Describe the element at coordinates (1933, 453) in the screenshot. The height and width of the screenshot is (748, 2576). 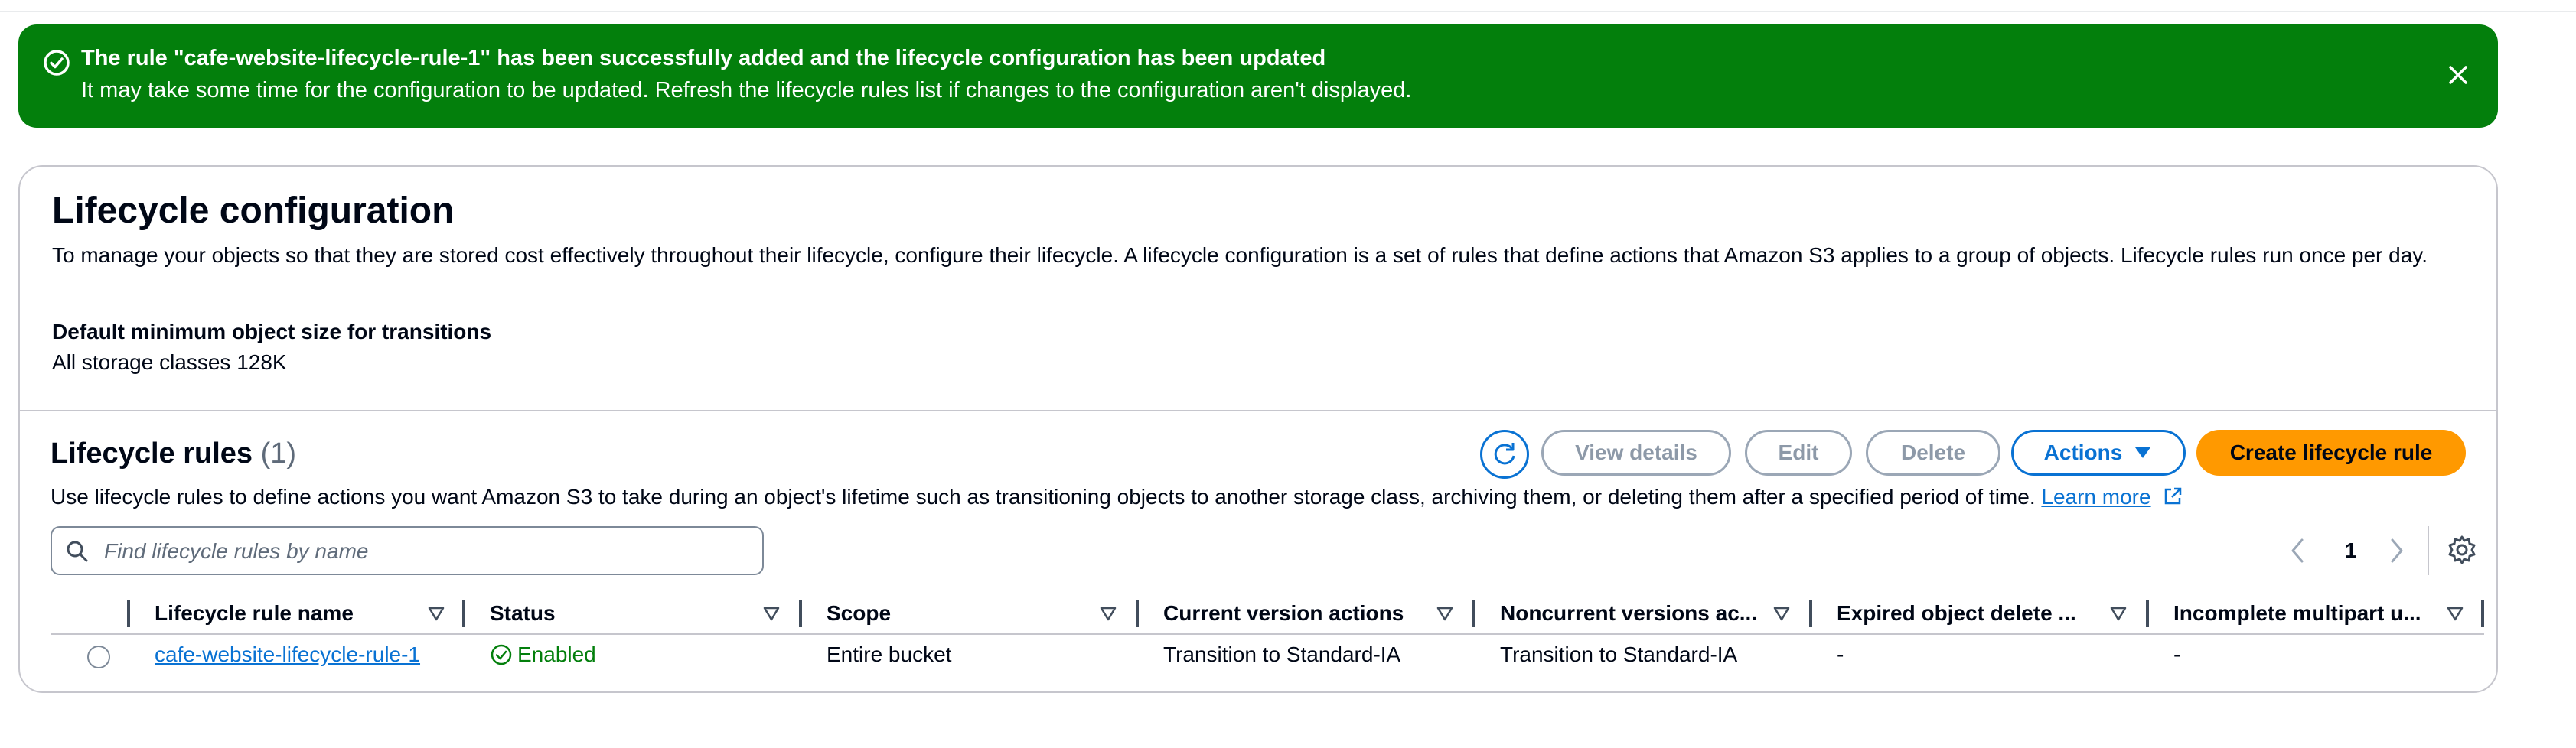
I see `delete-button: Delete` at that location.